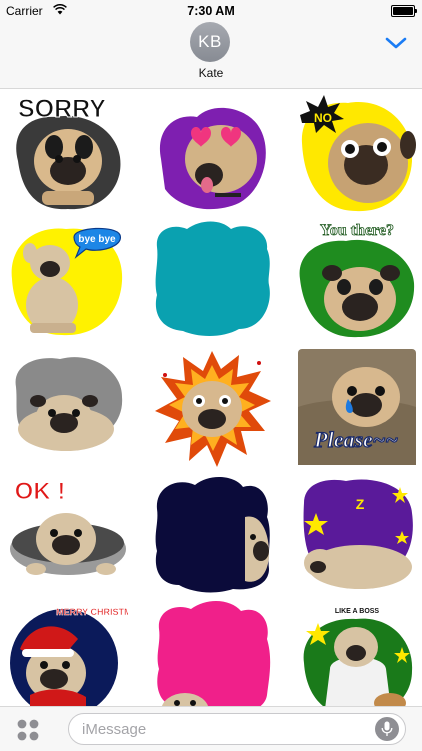 The width and height of the screenshot is (422, 751). I want to click on sticker-peek-navy, so click(212, 534).